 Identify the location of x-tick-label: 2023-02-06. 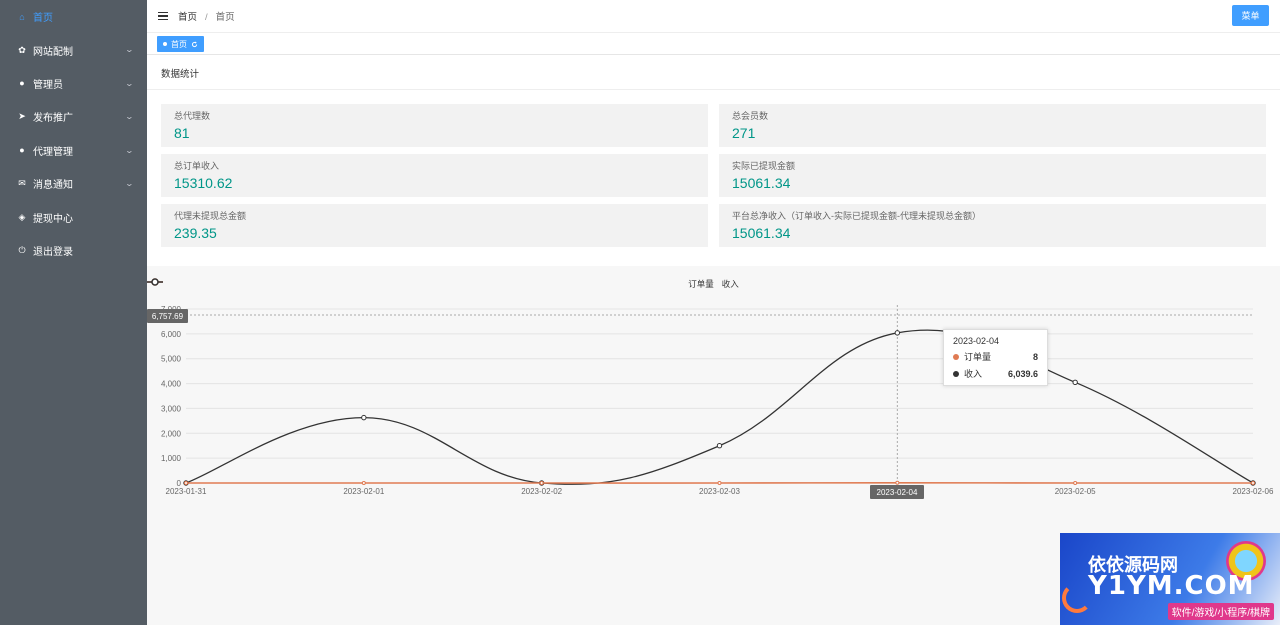
(1253, 491).